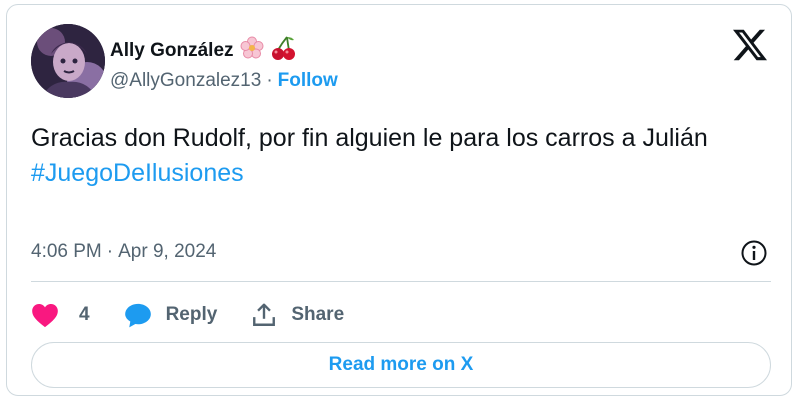 Image resolution: width=800 pixels, height=403 pixels. What do you see at coordinates (60, 315) in the screenshot?
I see `like-button: 4` at bounding box center [60, 315].